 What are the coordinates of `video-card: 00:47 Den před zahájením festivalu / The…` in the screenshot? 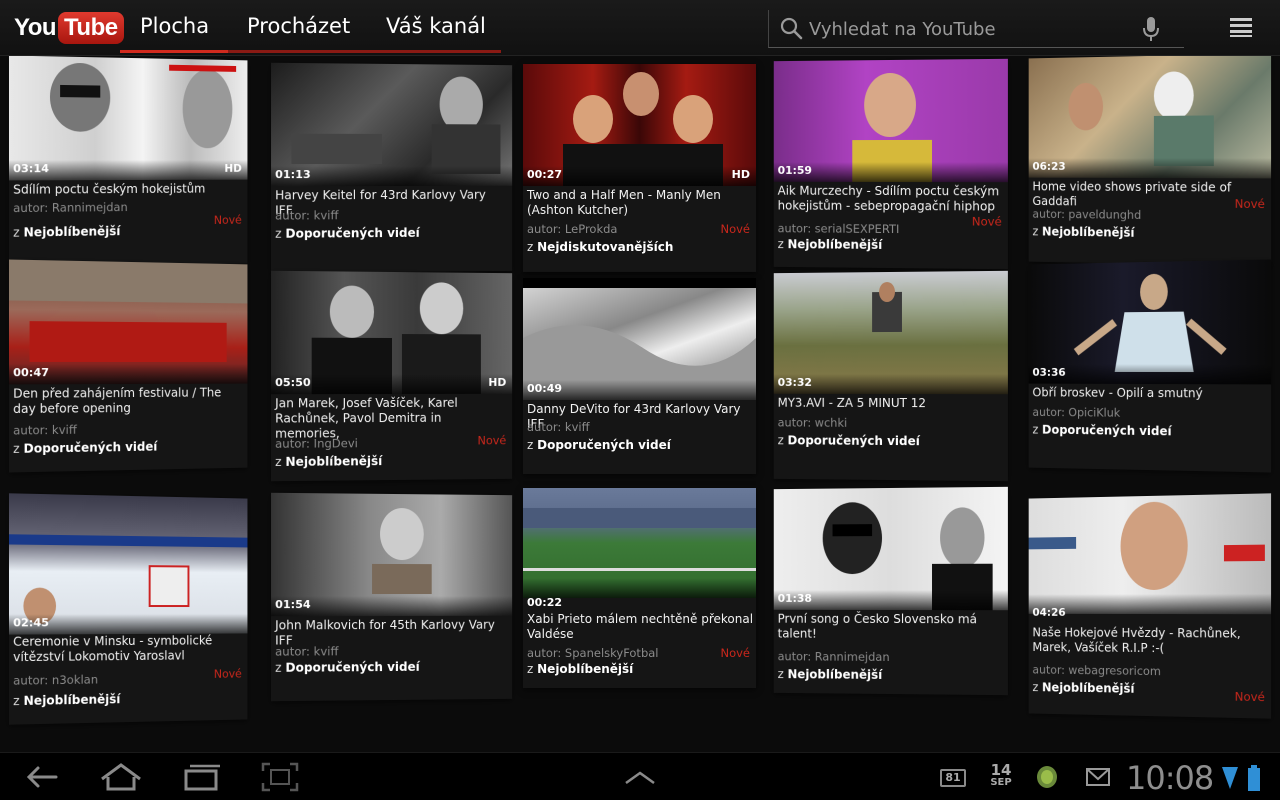 It's located at (128, 366).